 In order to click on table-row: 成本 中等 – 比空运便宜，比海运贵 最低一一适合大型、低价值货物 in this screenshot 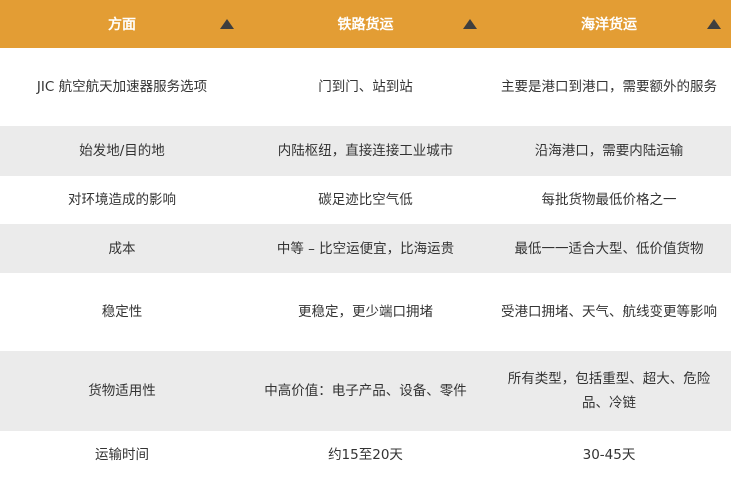, I will do `click(365, 248)`.